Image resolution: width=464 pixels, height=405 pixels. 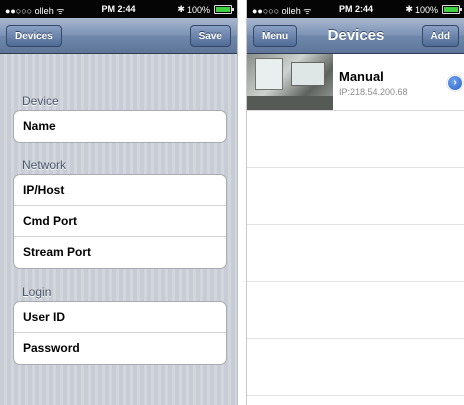 I want to click on user-id-field: User ID, so click(x=120, y=317).